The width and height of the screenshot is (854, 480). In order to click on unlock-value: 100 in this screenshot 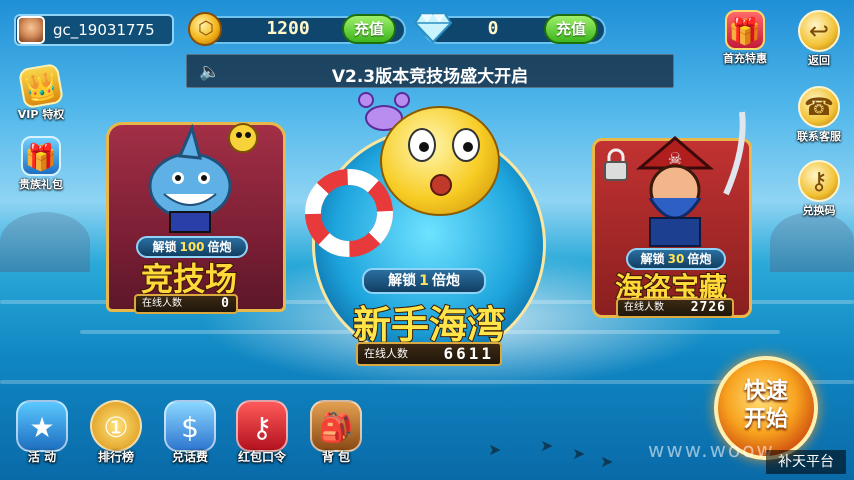, I will do `click(192, 247)`.